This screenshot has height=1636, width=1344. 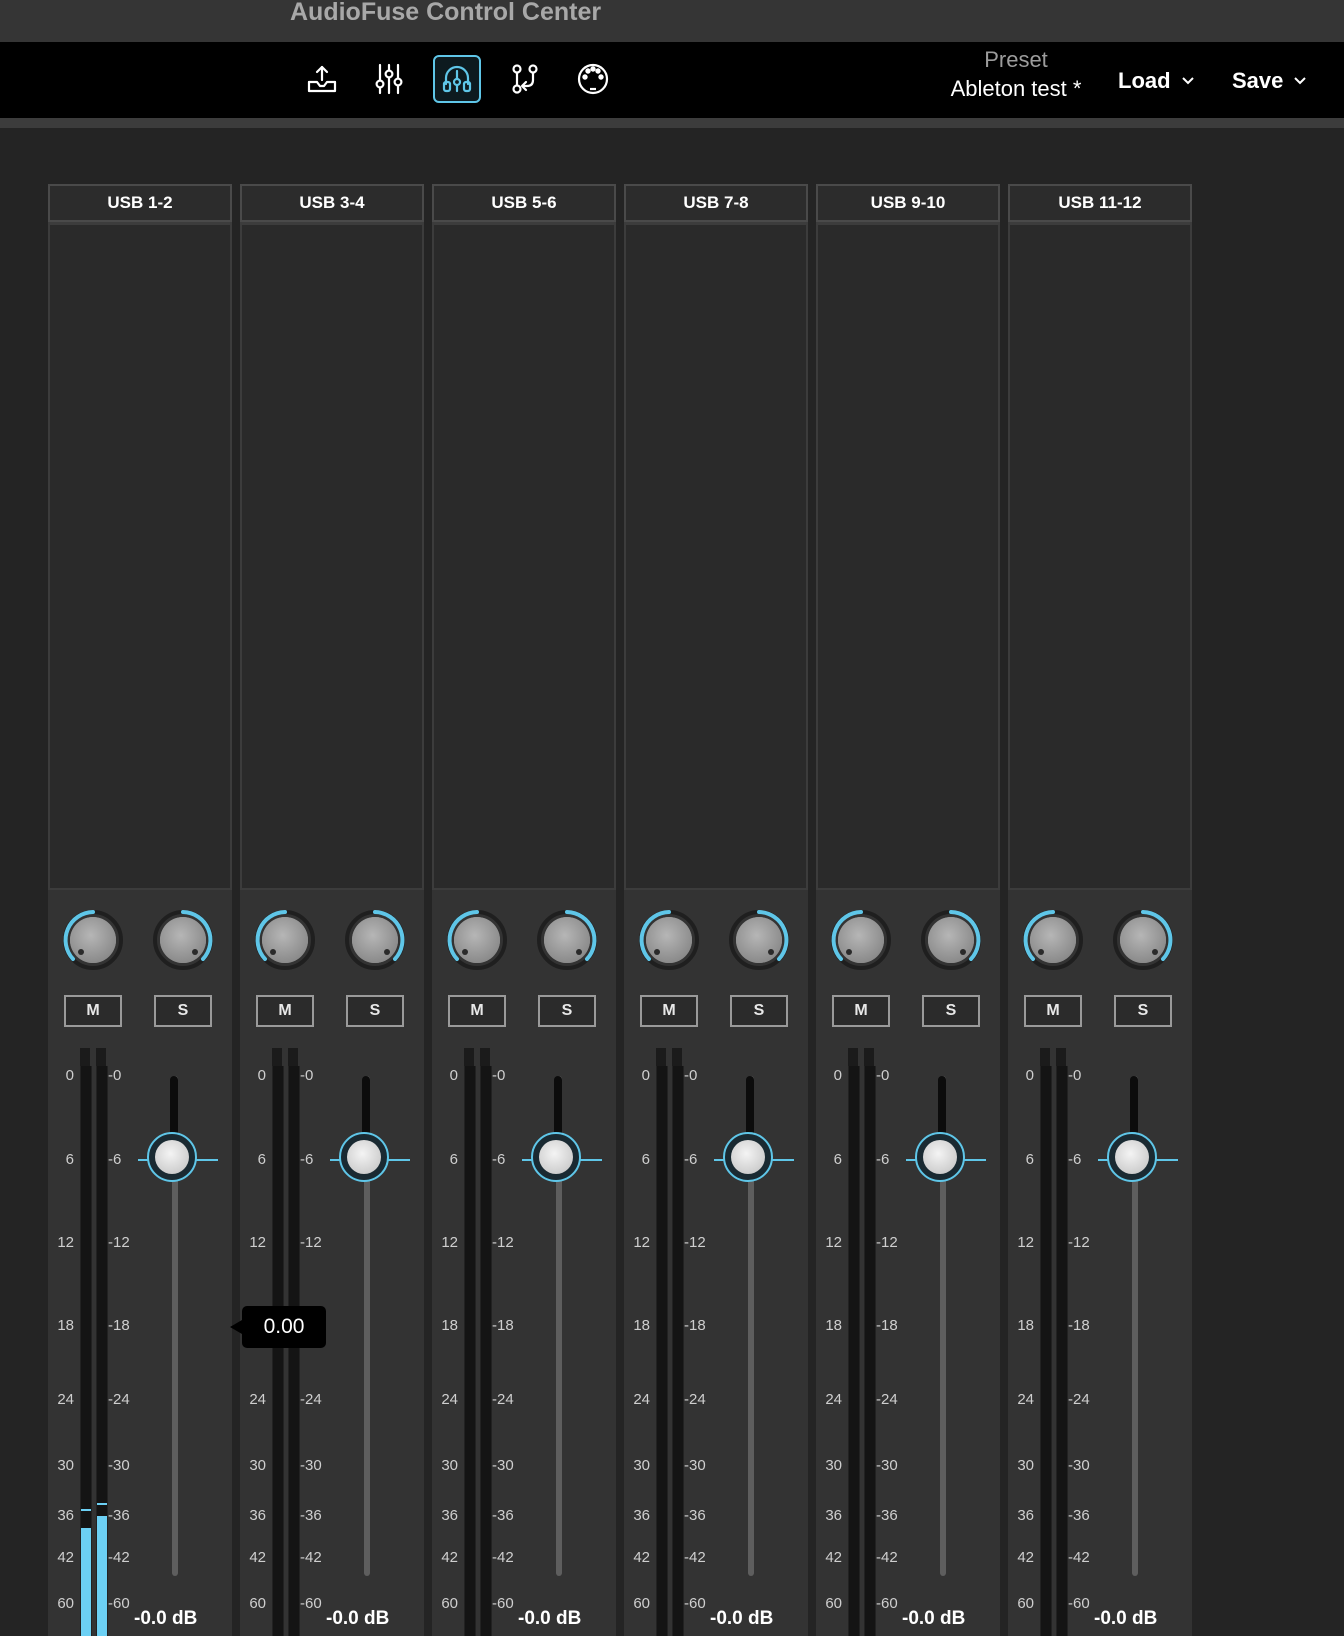 What do you see at coordinates (716, 203) in the screenshot?
I see `channel-name: USB 7-8` at bounding box center [716, 203].